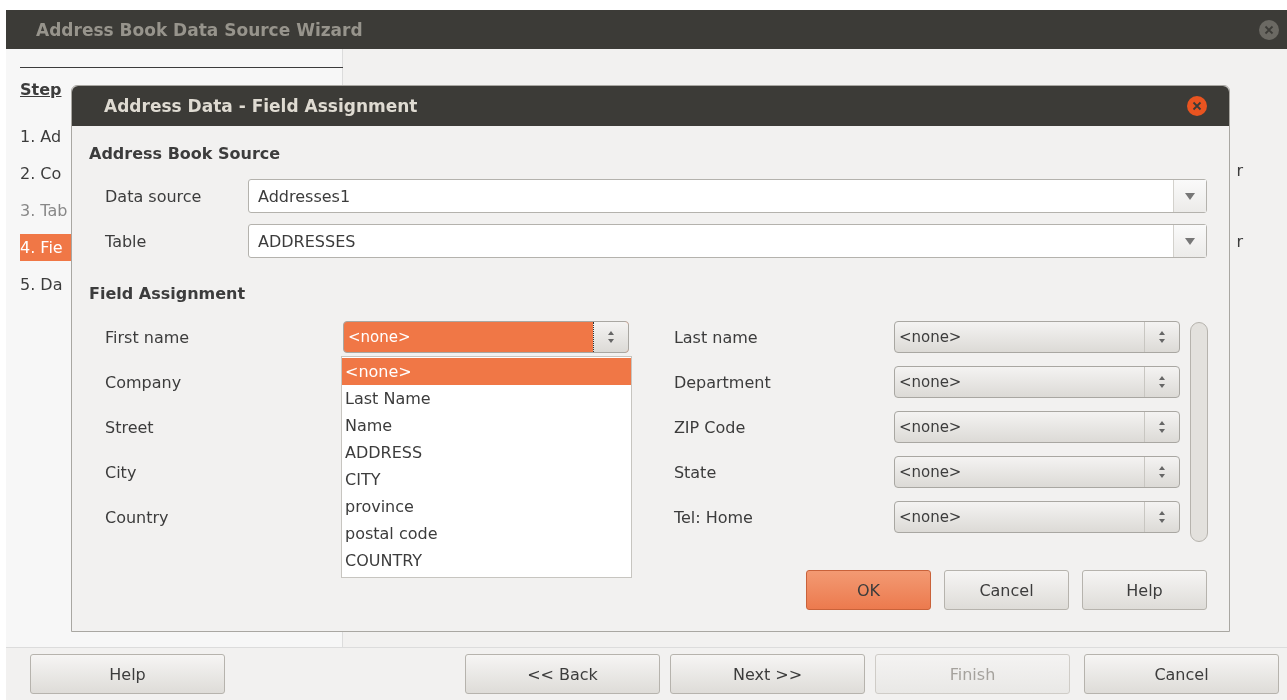 The height and width of the screenshot is (700, 1287). What do you see at coordinates (486, 398) in the screenshot?
I see `dropdown-option: Last Name` at bounding box center [486, 398].